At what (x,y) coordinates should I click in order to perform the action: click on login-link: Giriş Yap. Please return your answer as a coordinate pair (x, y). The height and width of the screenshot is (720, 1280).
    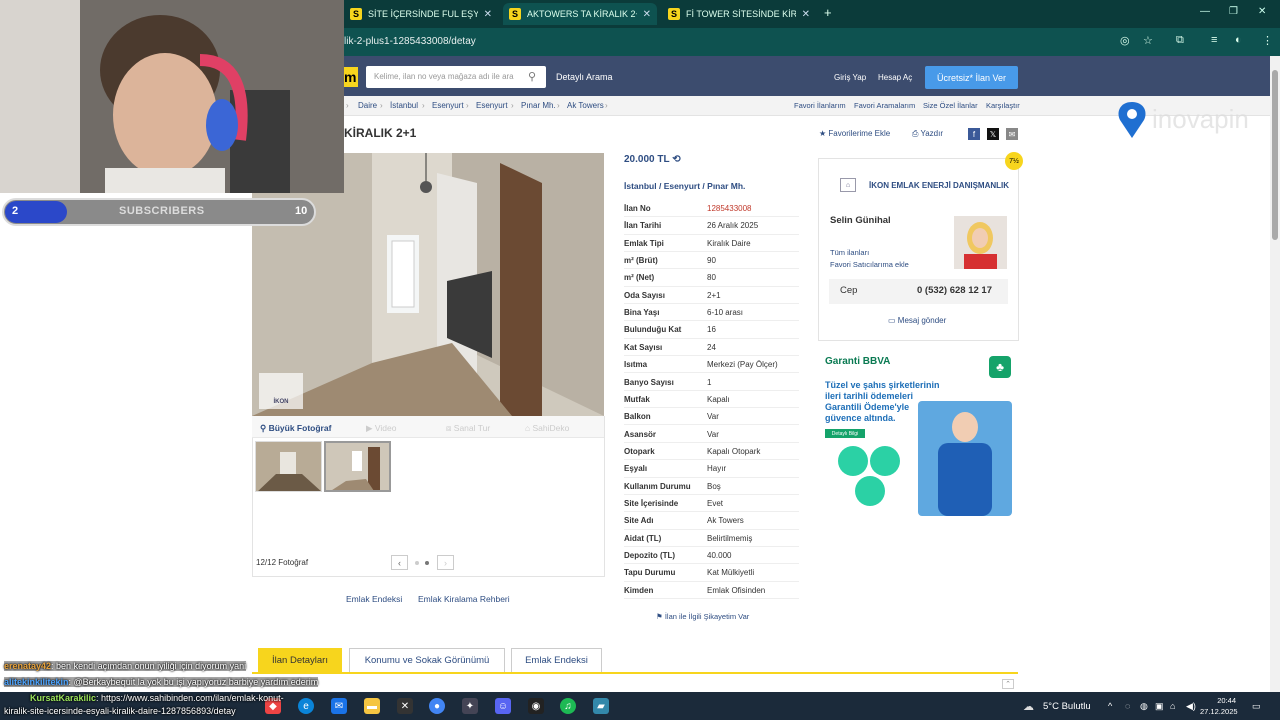
    Looking at the image, I should click on (850, 77).